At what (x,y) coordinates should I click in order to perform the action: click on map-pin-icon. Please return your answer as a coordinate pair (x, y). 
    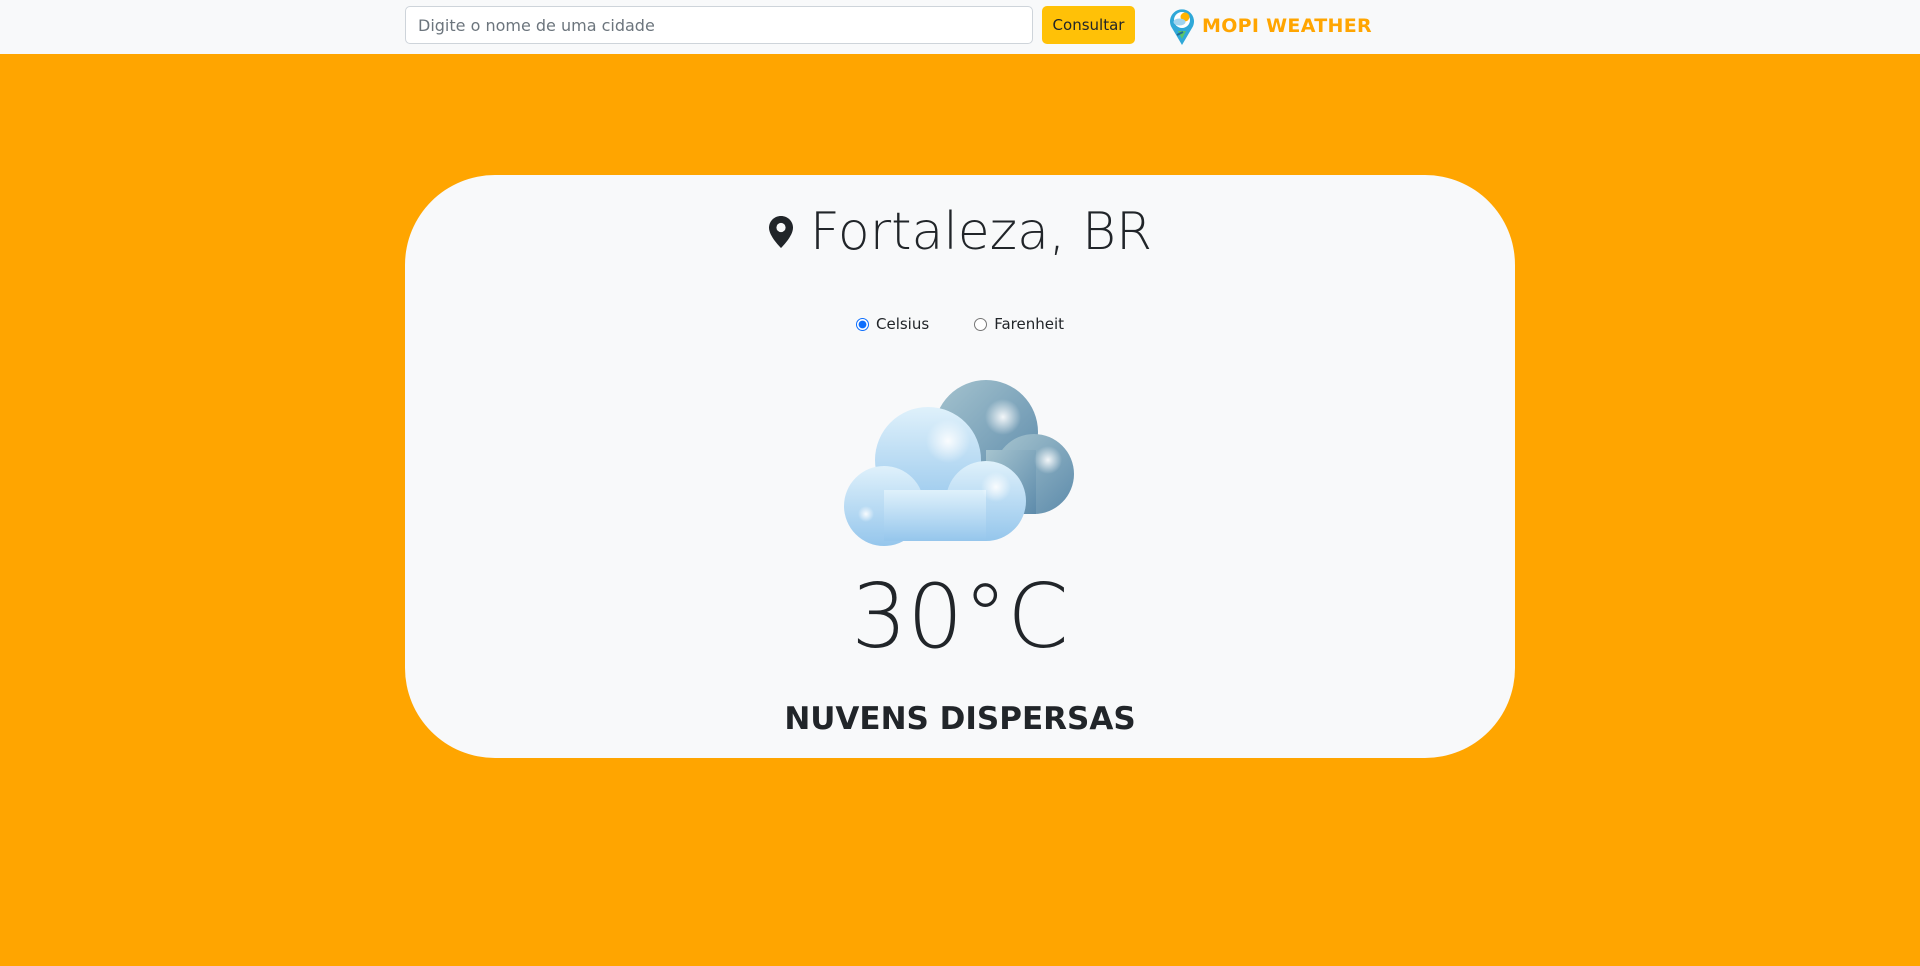
    Looking at the image, I should click on (780, 232).